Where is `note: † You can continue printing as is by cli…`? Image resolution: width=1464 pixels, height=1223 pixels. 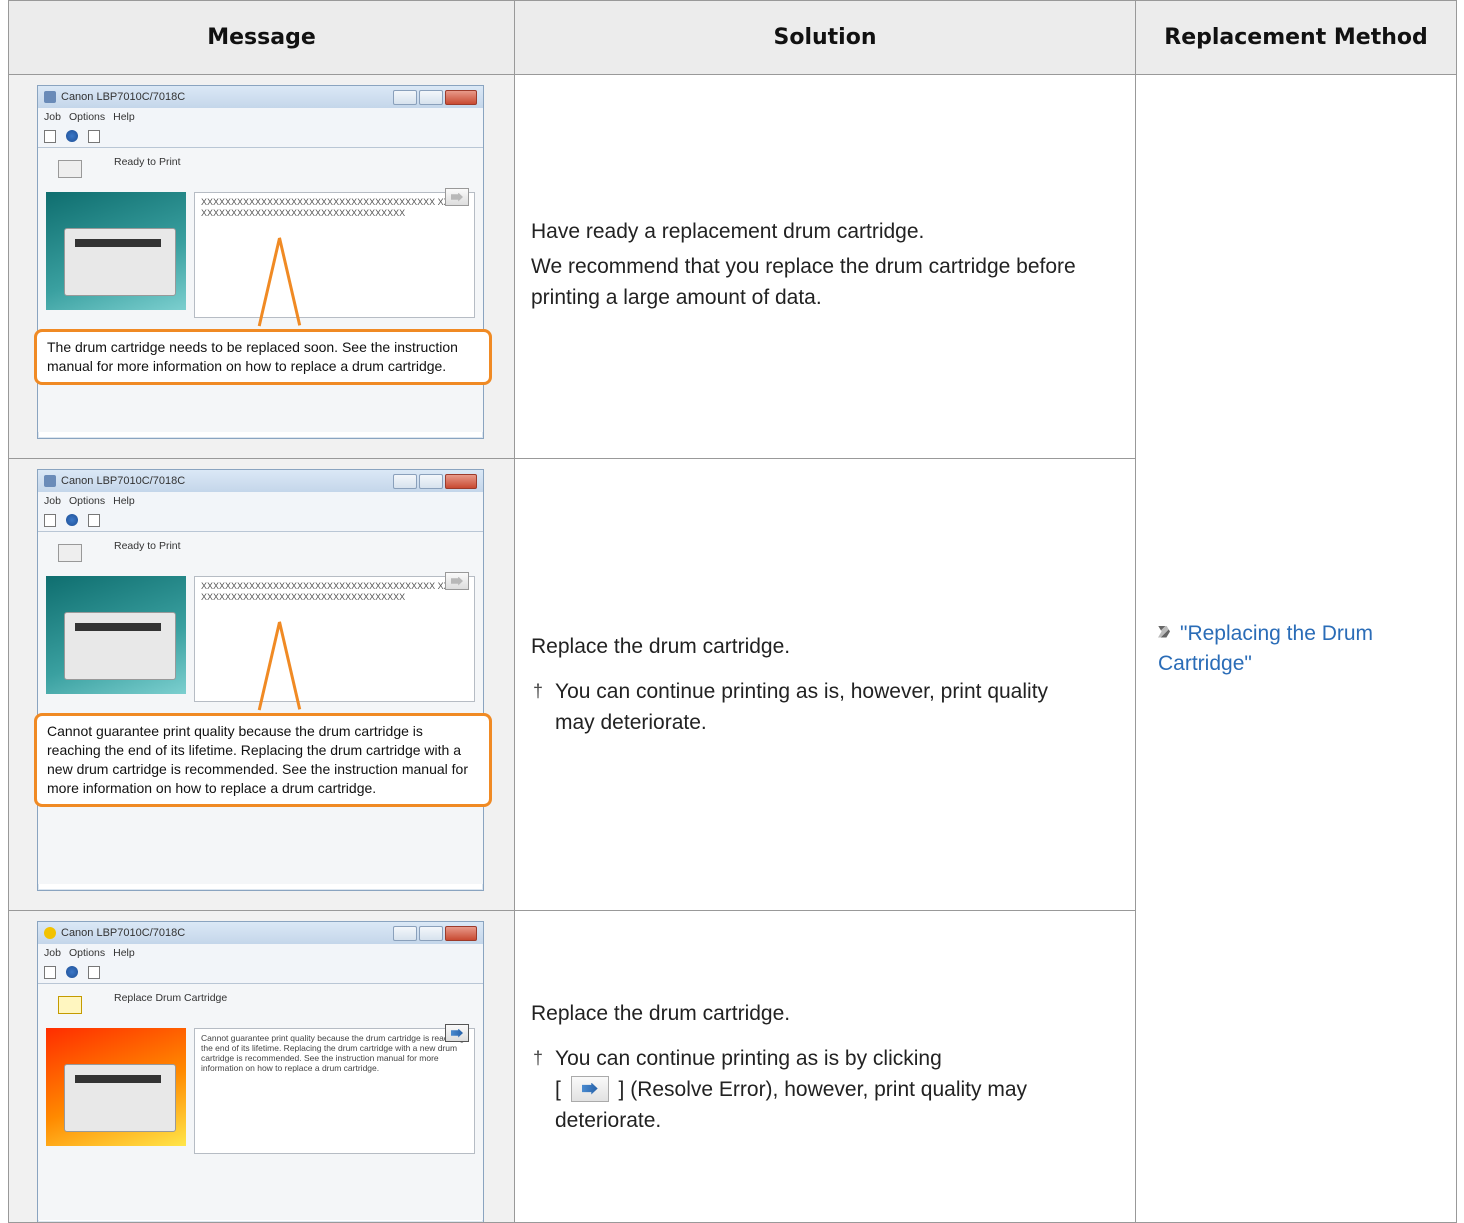 note: † You can continue printing as is by cli… is located at coordinates (833, 1089).